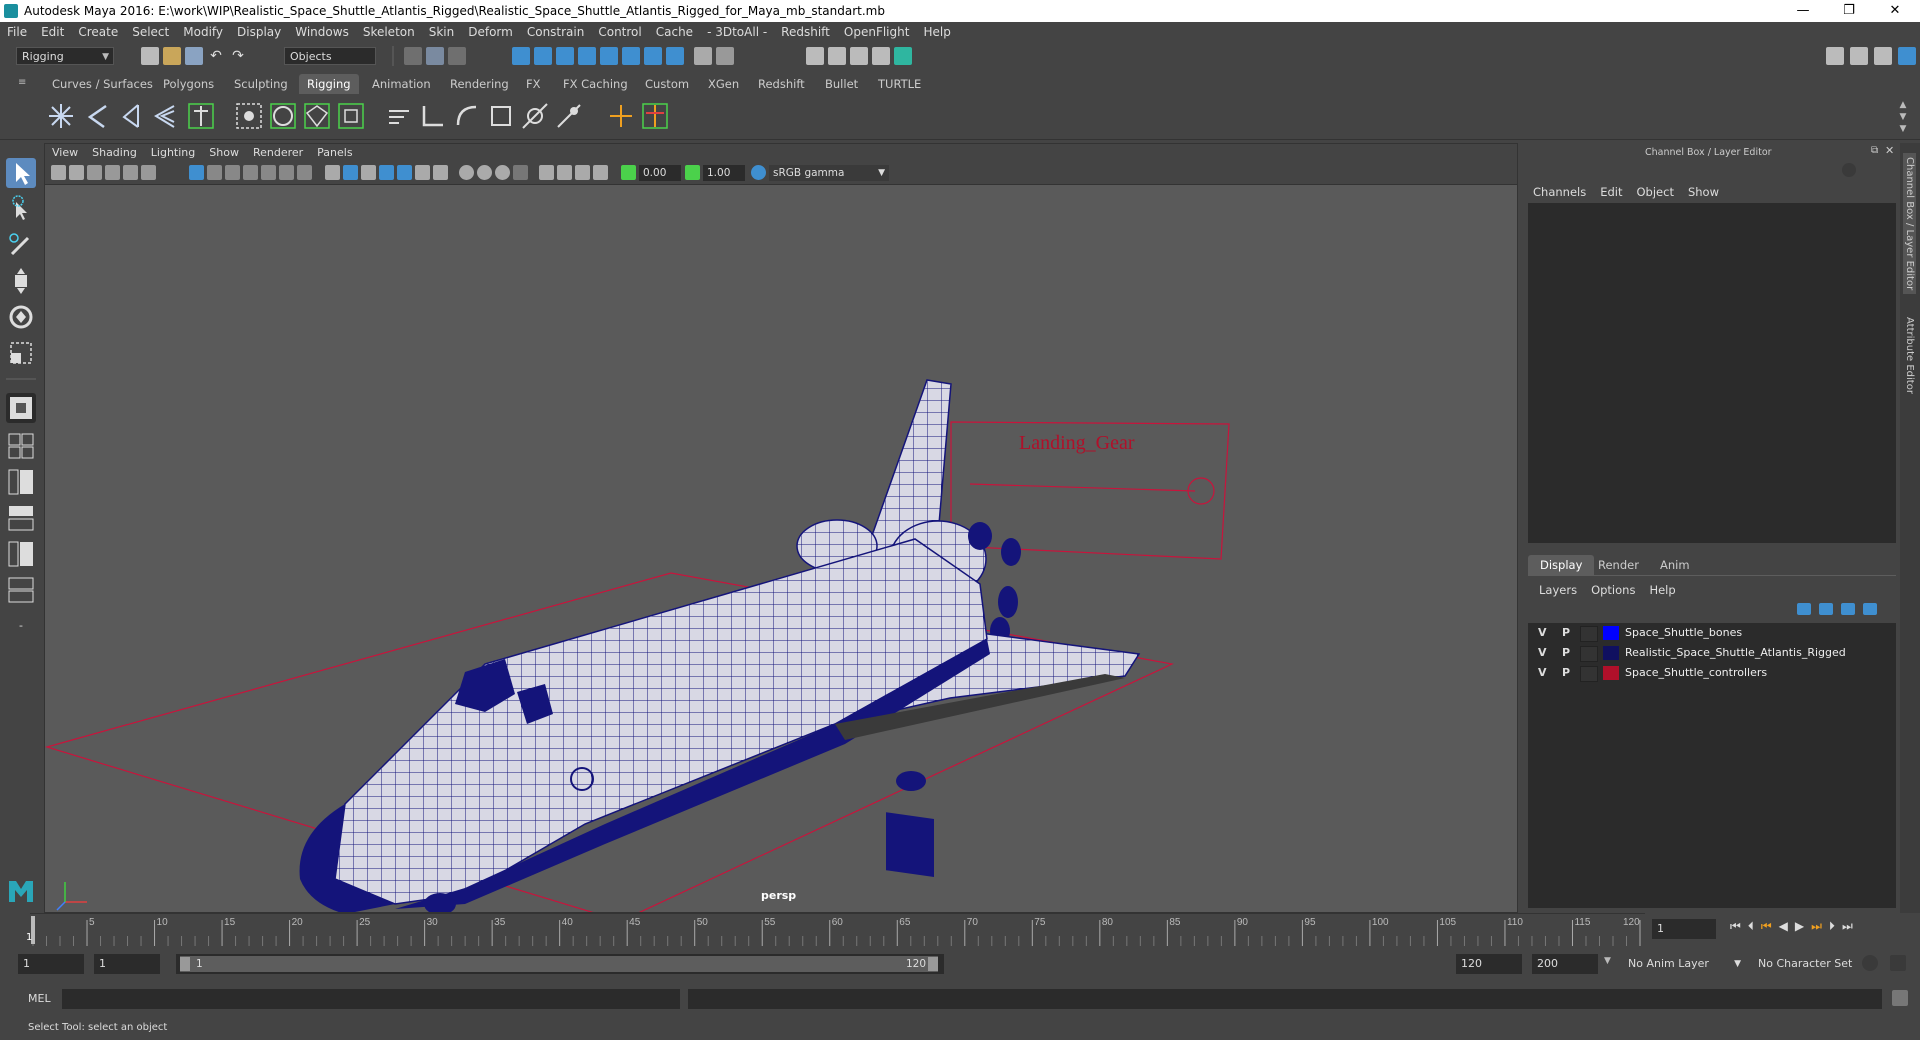 This screenshot has width=1920, height=1040. What do you see at coordinates (724, 173) in the screenshot?
I see `gamma-field: 1.00` at bounding box center [724, 173].